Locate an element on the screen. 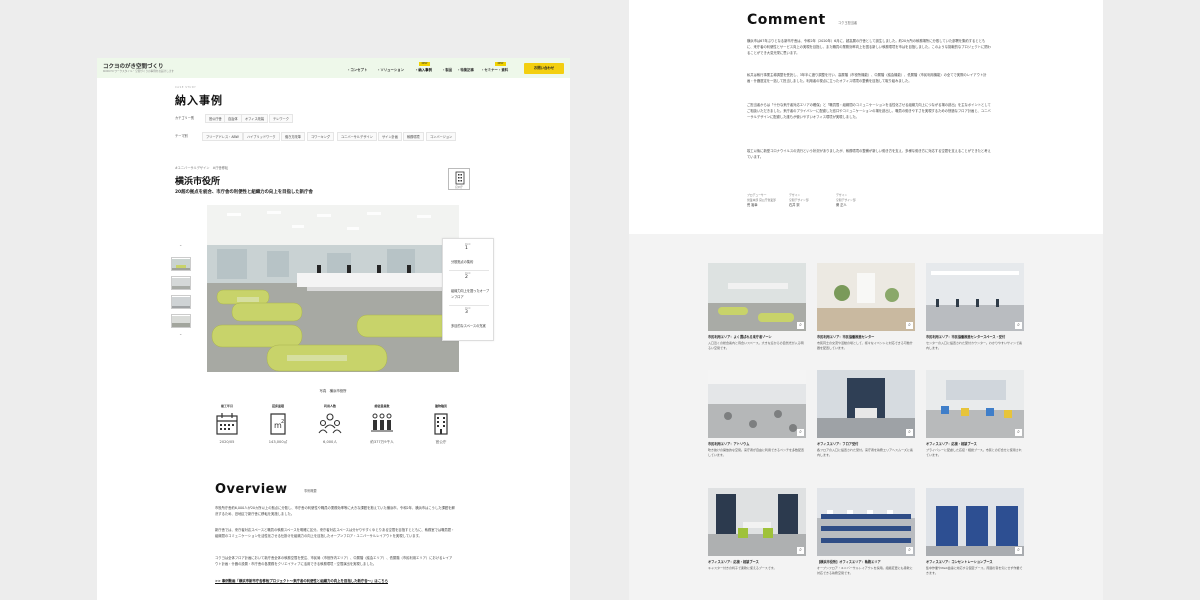 The height and width of the screenshot is (600, 1200). filter-tag: 官公庁舎 is located at coordinates (215, 118).